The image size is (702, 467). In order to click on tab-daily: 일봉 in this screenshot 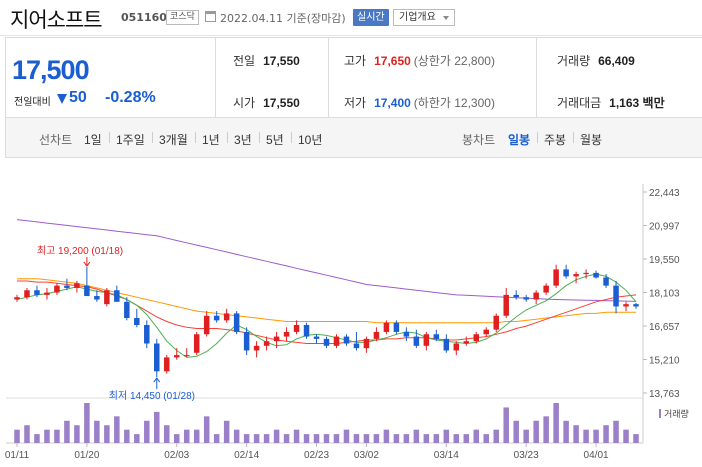, I will do `click(519, 139)`.